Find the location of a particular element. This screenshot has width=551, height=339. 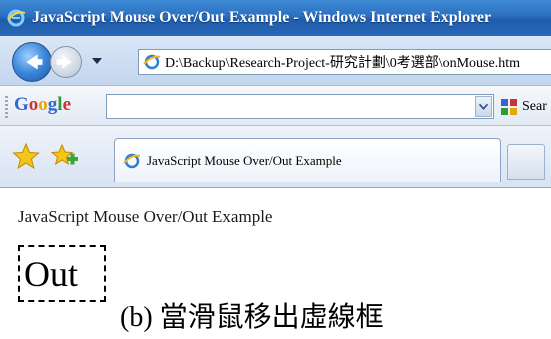

toolbar-grip is located at coordinates (6, 107).